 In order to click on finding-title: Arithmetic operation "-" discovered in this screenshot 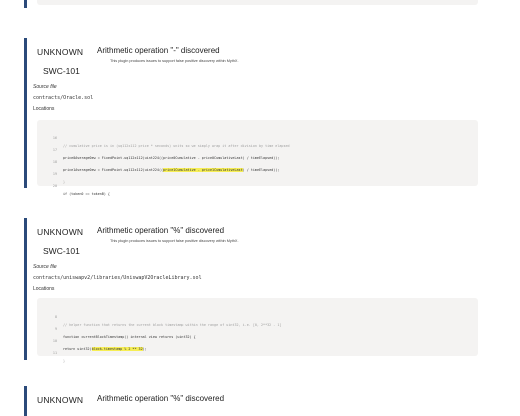, I will do `click(158, 50)`.